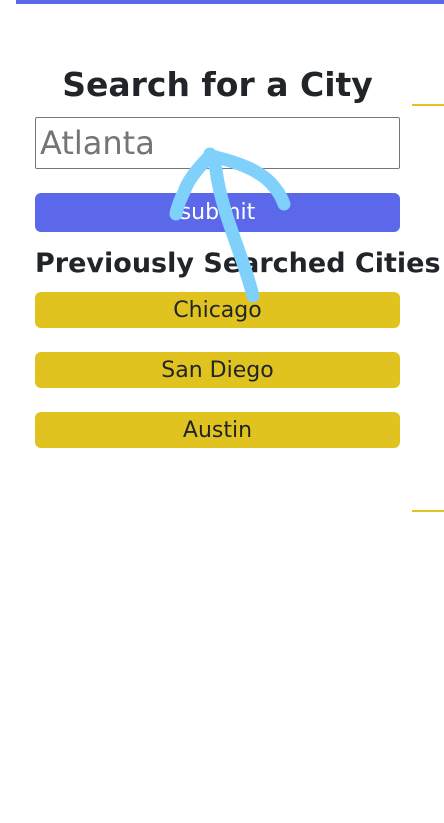 The image size is (444, 823). What do you see at coordinates (217, 84) in the screenshot?
I see `search-title: Search for a City` at bounding box center [217, 84].